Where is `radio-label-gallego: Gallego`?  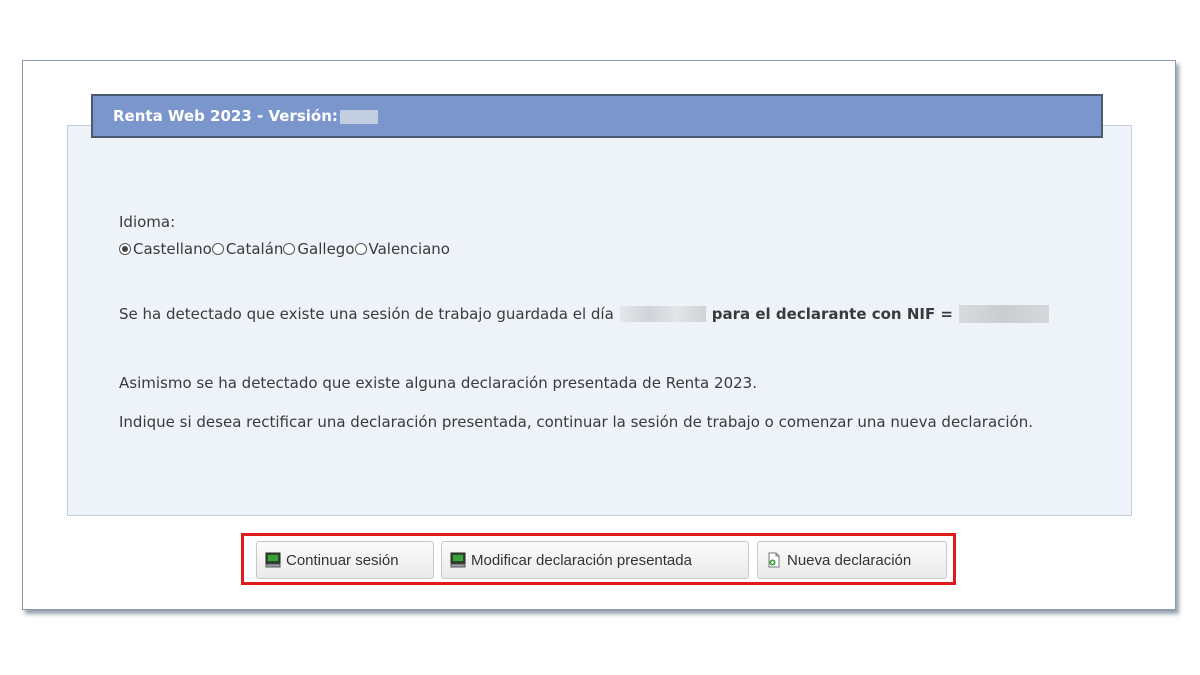 radio-label-gallego: Gallego is located at coordinates (326, 249).